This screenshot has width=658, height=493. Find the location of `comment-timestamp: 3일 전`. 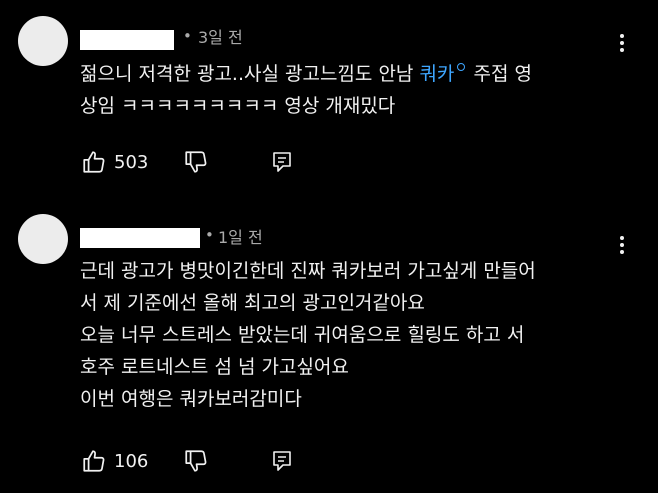

comment-timestamp: 3일 전 is located at coordinates (220, 36).